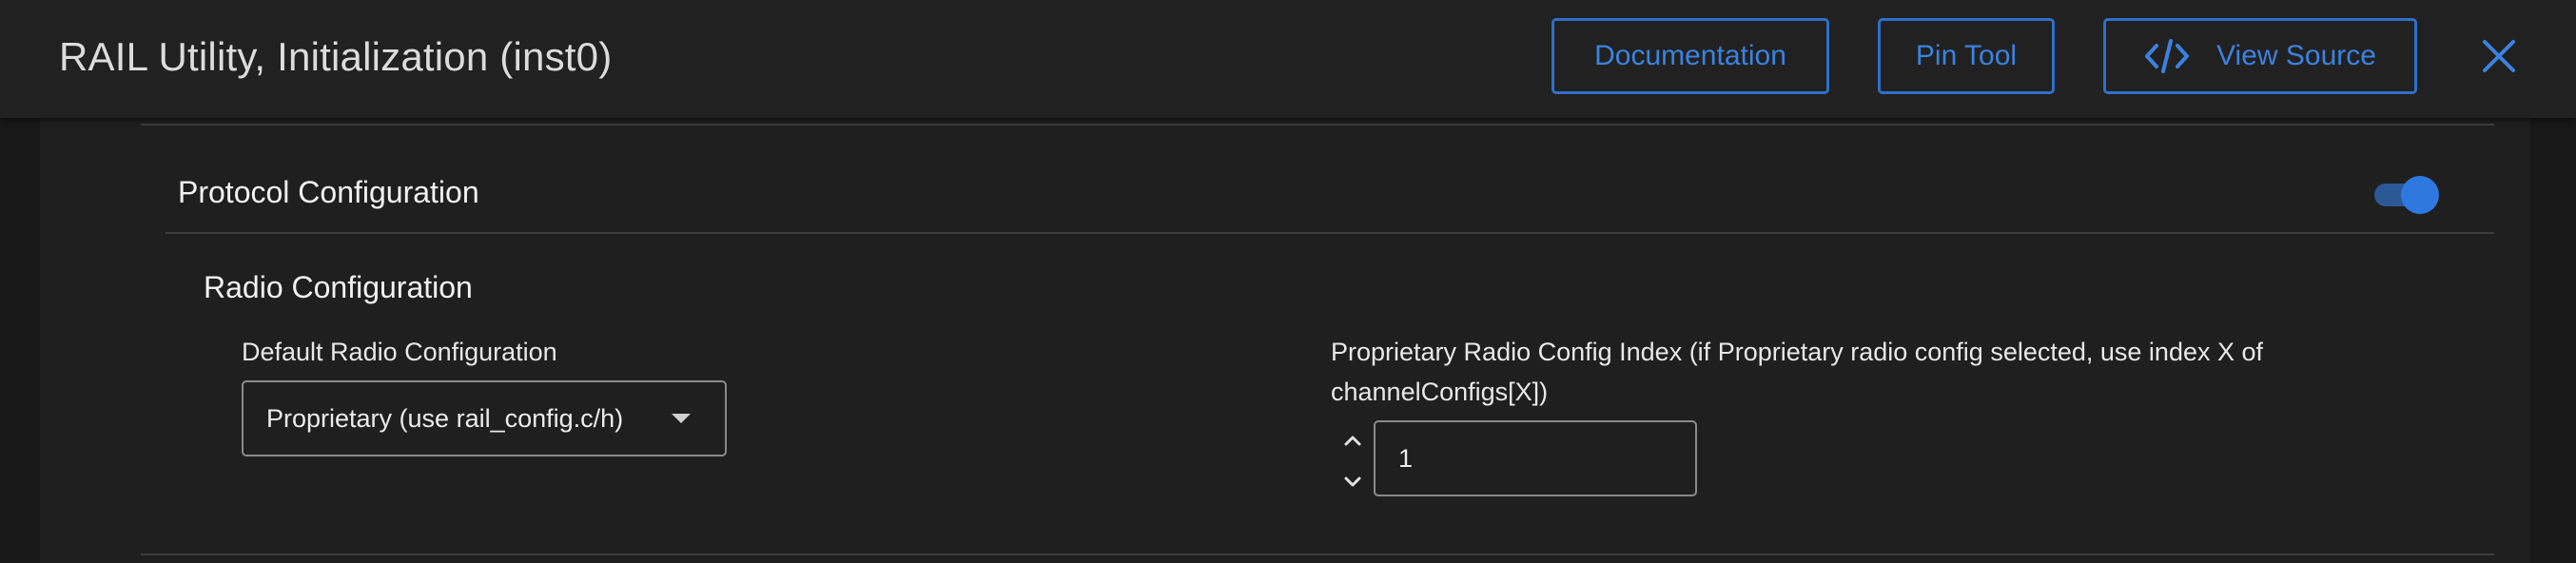 The image size is (2576, 563). Describe the element at coordinates (1440, 392) in the screenshot. I see `config-index-label-line2: channelConfigs[X])` at that location.